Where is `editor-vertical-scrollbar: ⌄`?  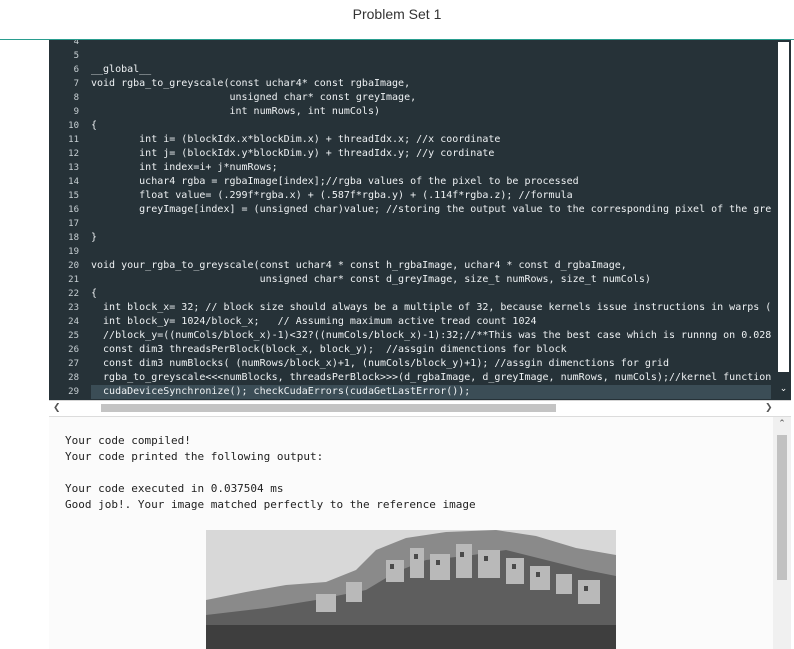 editor-vertical-scrollbar: ⌄ is located at coordinates (783, 220).